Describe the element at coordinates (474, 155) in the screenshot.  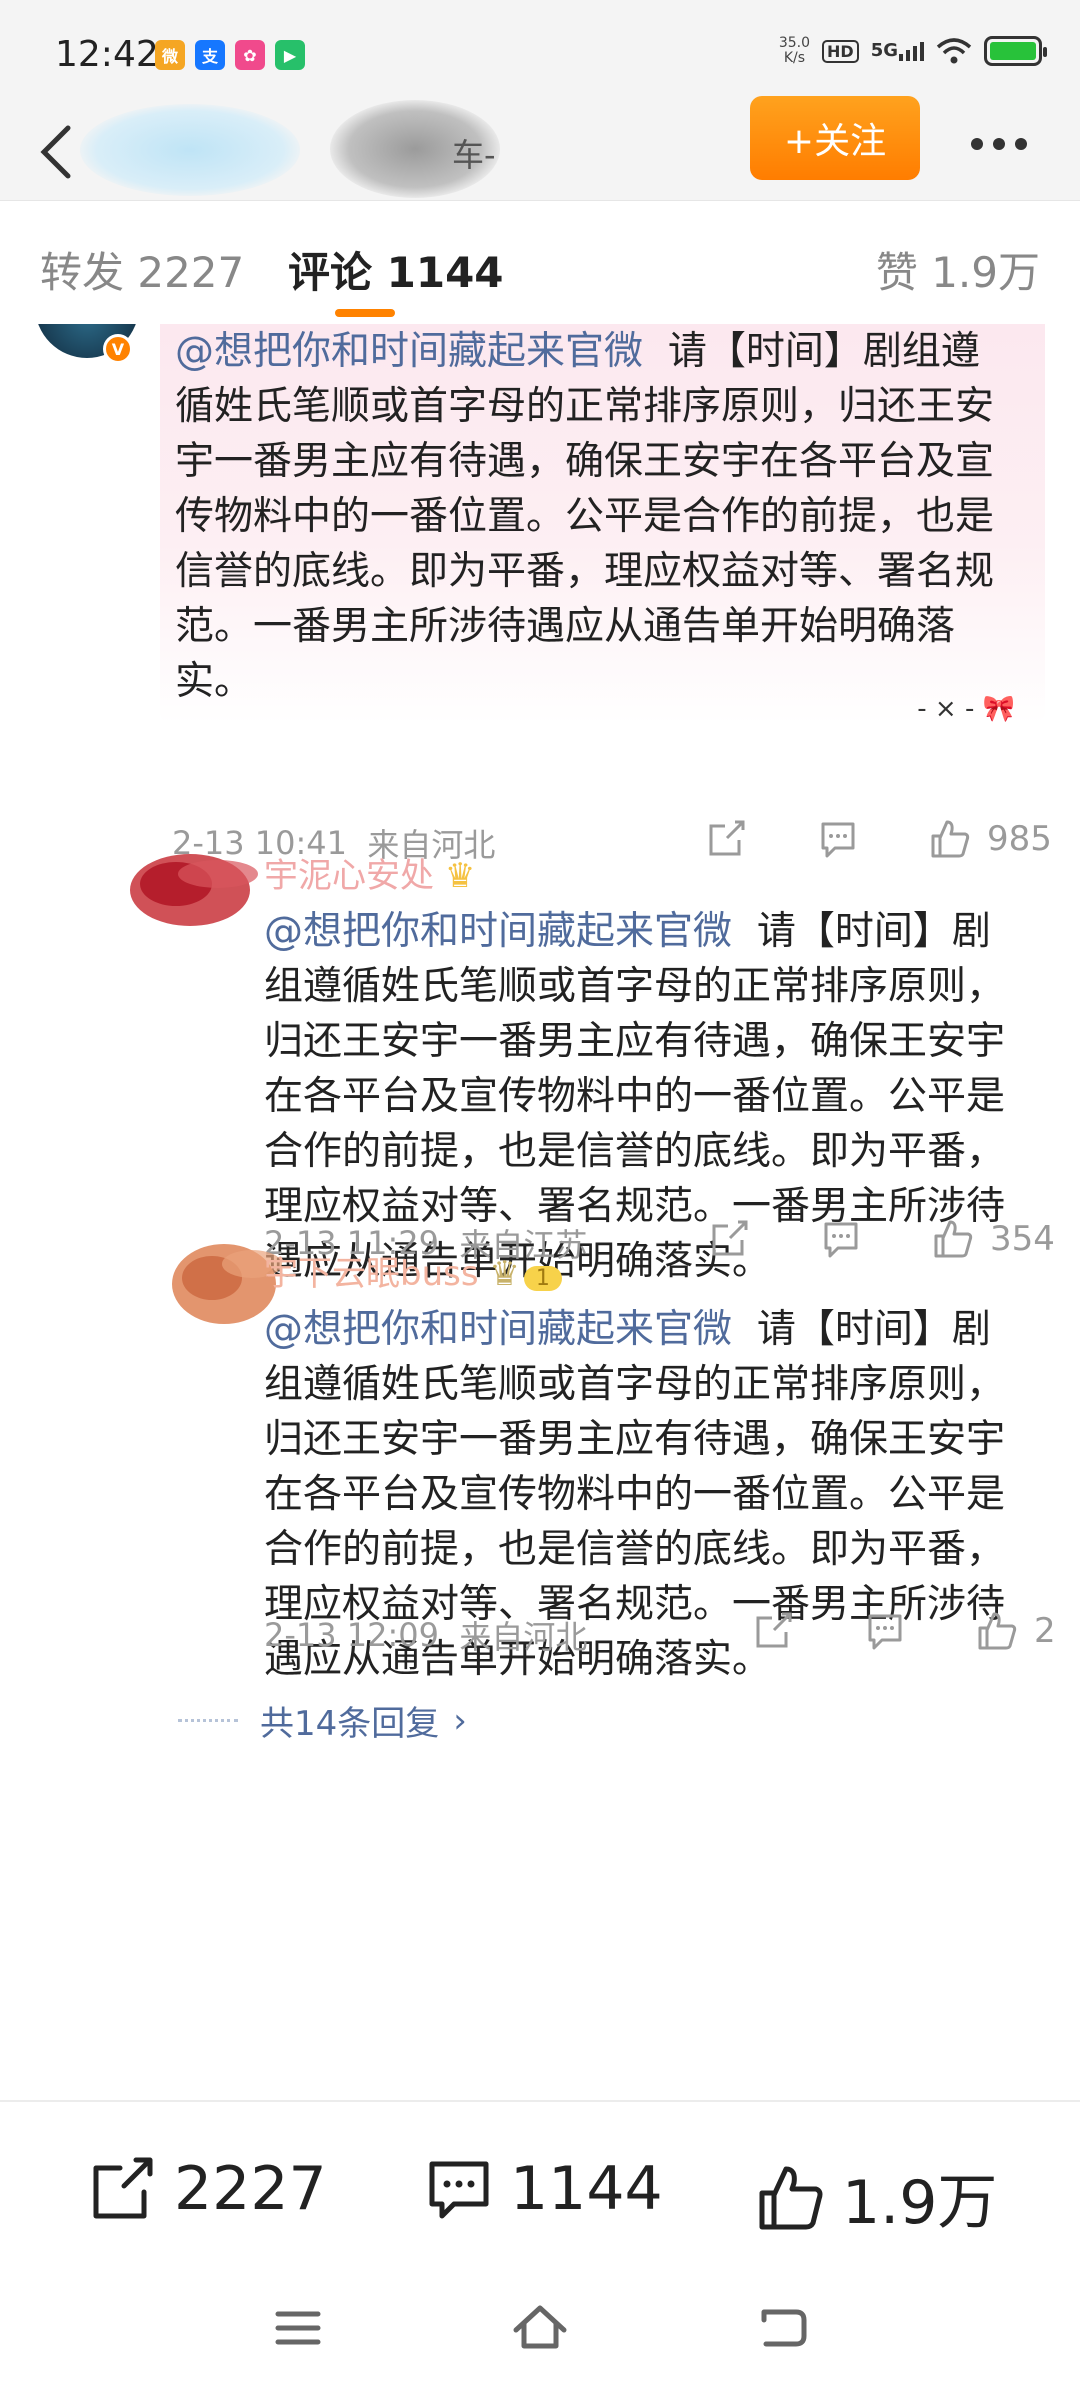
I see `username-tail: 车-` at that location.